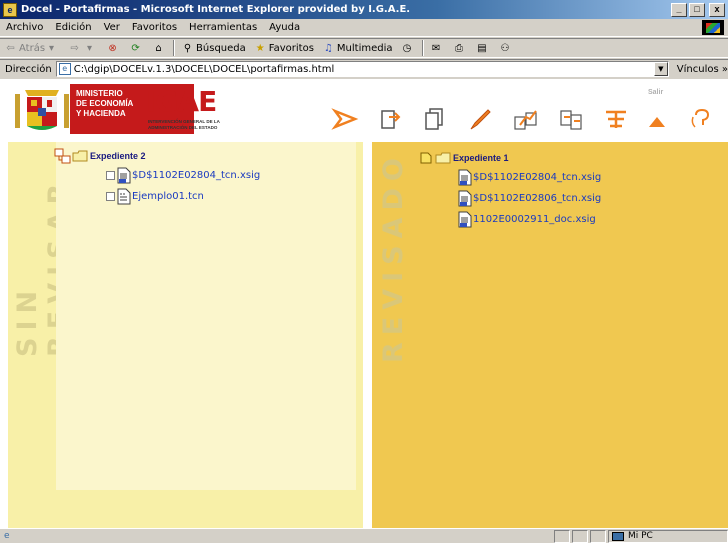 The image size is (728, 543). I want to click on mail-button: ✉, so click(437, 48).